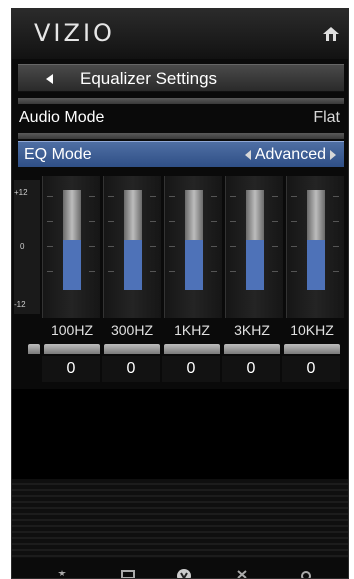  I want to click on eq-scale: +12 0 -12, so click(27, 247).